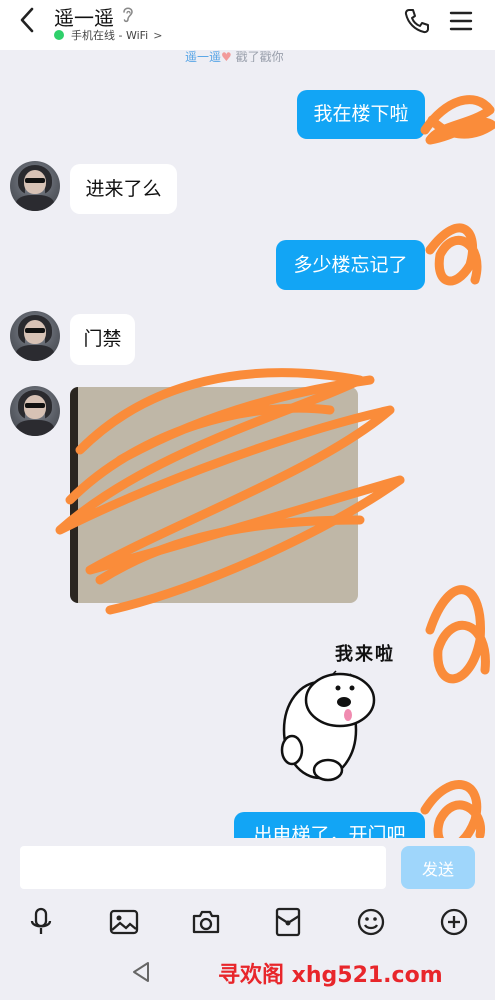 The width and height of the screenshot is (495, 1000). I want to click on image-icon, so click(124, 922).